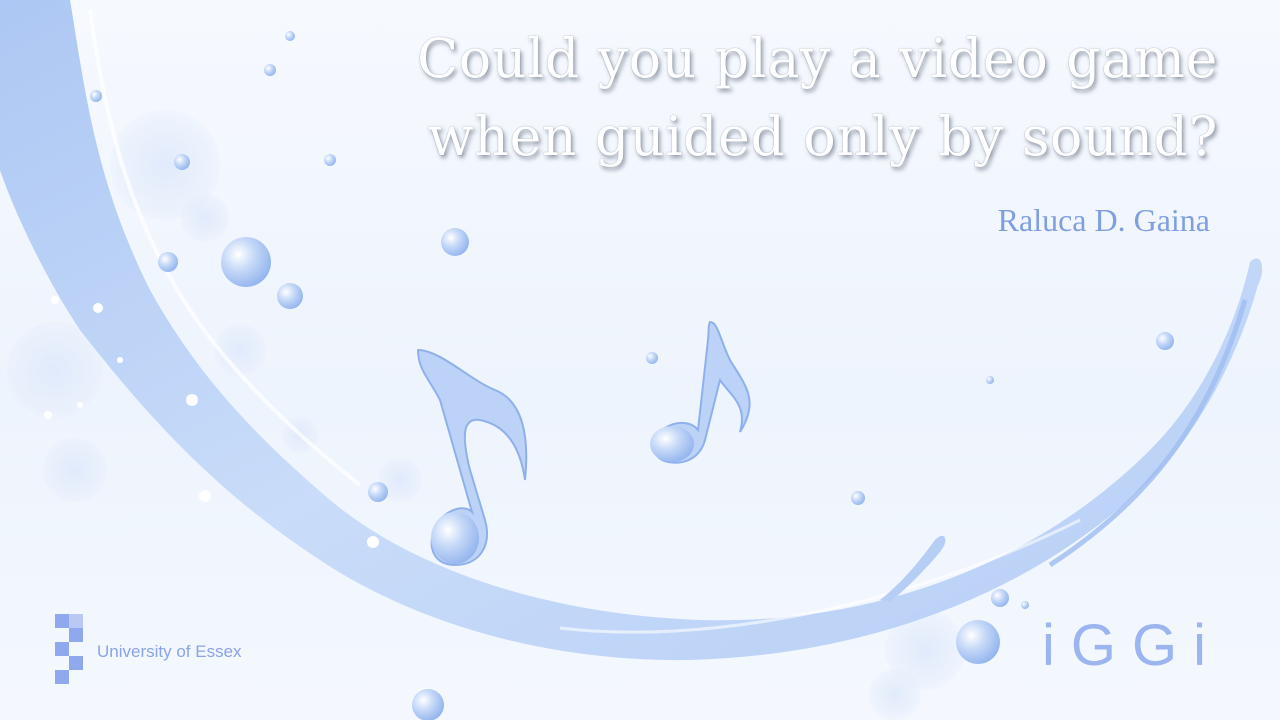 The width and height of the screenshot is (1280, 720). I want to click on music-note-large, so click(472, 457).